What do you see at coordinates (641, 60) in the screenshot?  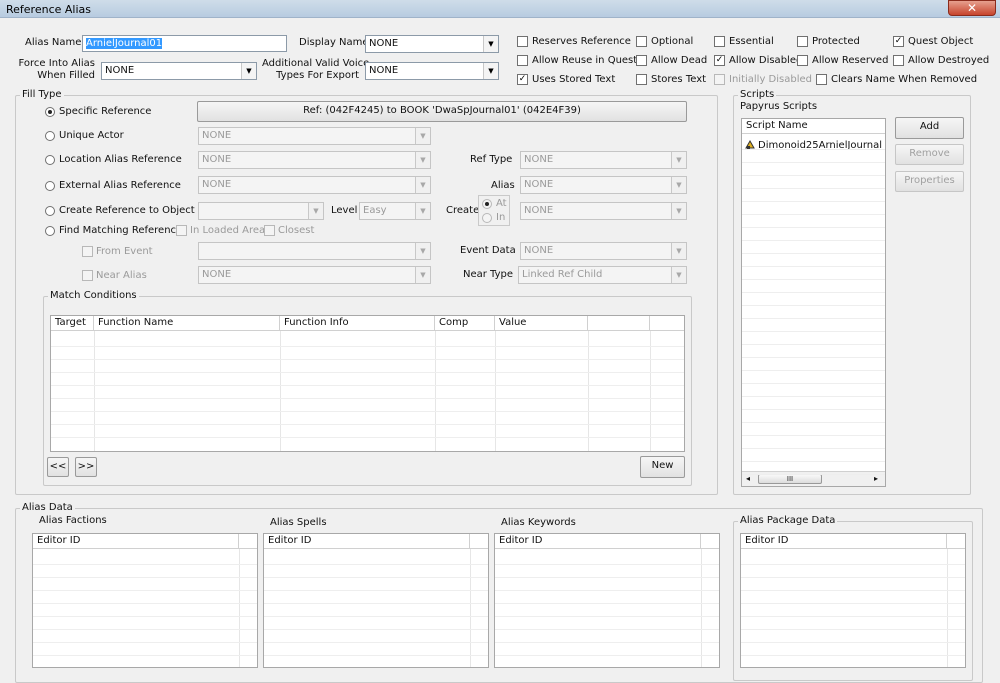 I see `allow-dead-checkbox` at bounding box center [641, 60].